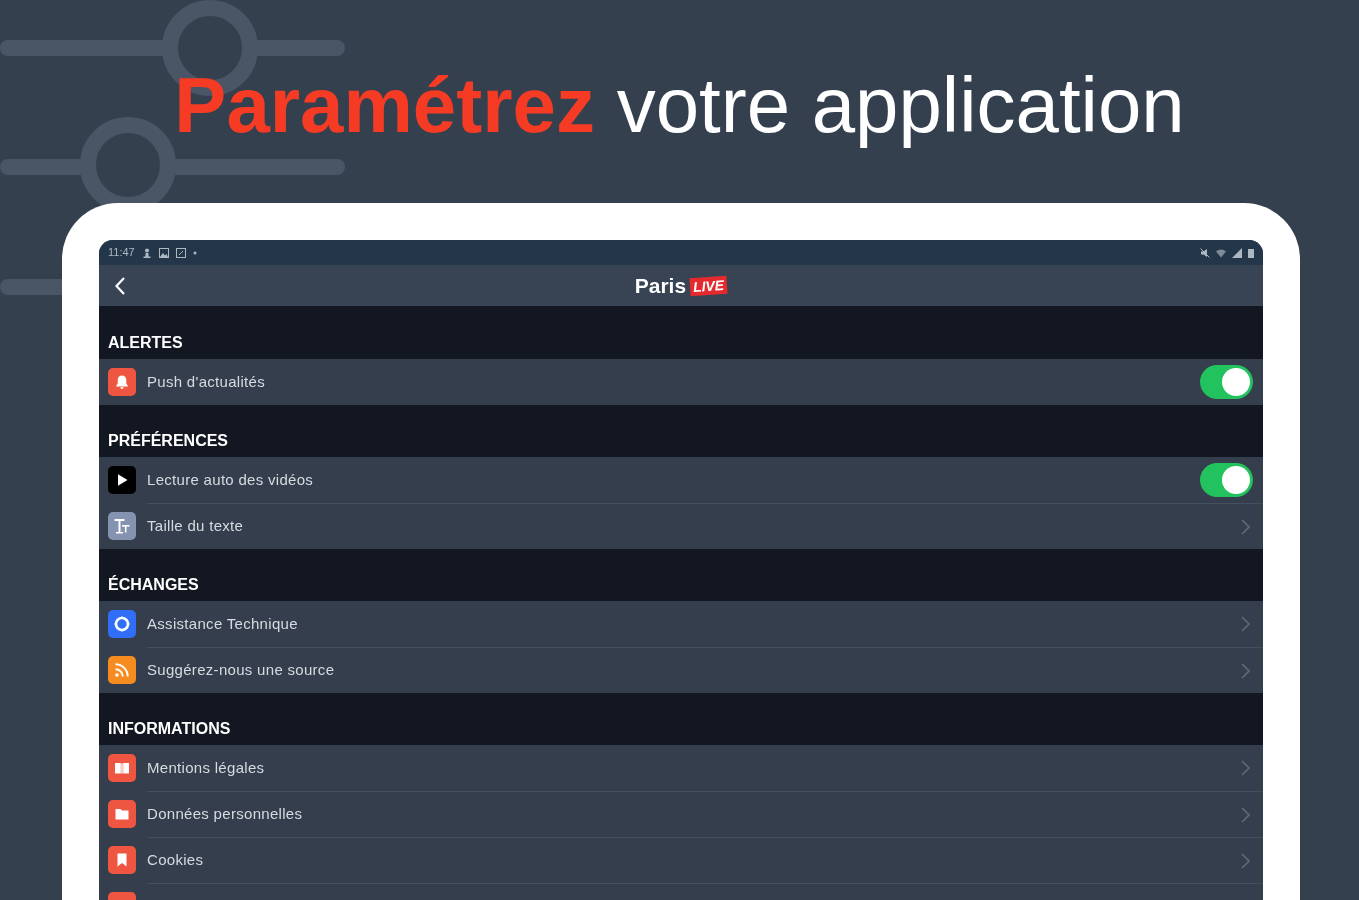 This screenshot has width=1359, height=900. I want to click on section-title: ALERTES, so click(145, 343).